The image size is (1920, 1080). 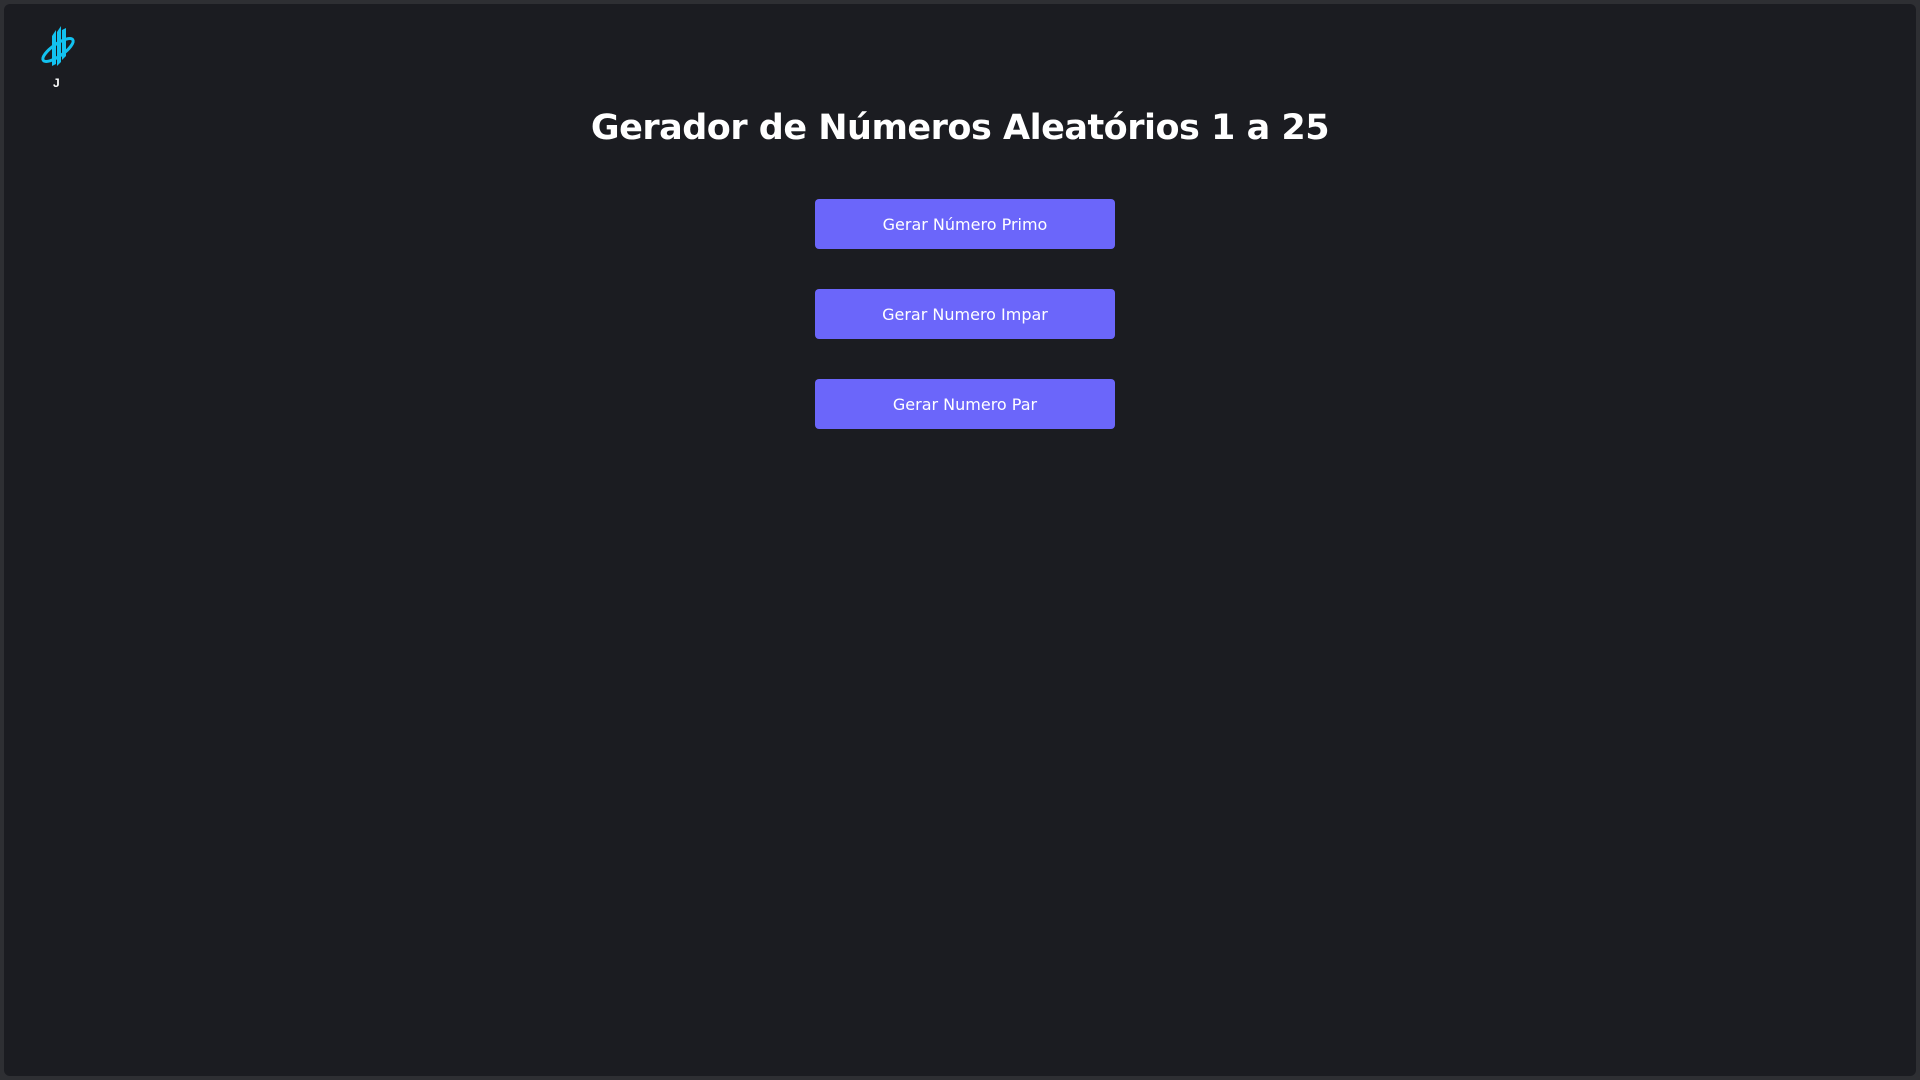 I want to click on logo-letter: J, so click(x=56, y=83).